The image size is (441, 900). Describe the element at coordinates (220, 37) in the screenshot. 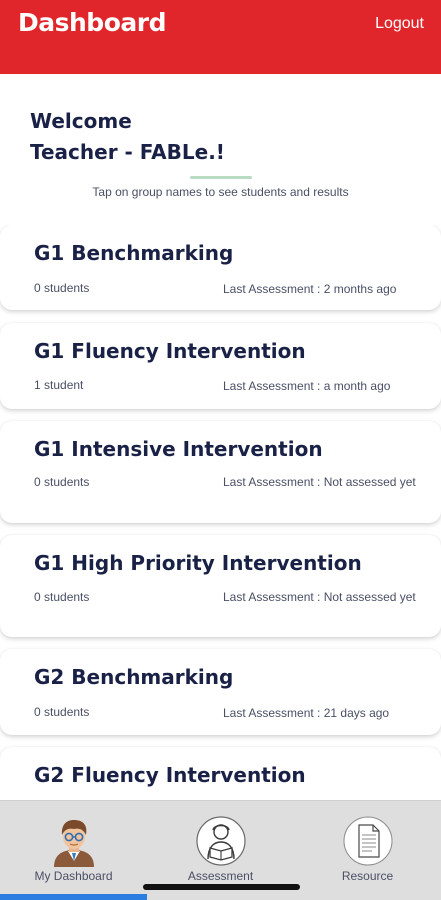

I see `app-header: Dashboard Logout` at that location.